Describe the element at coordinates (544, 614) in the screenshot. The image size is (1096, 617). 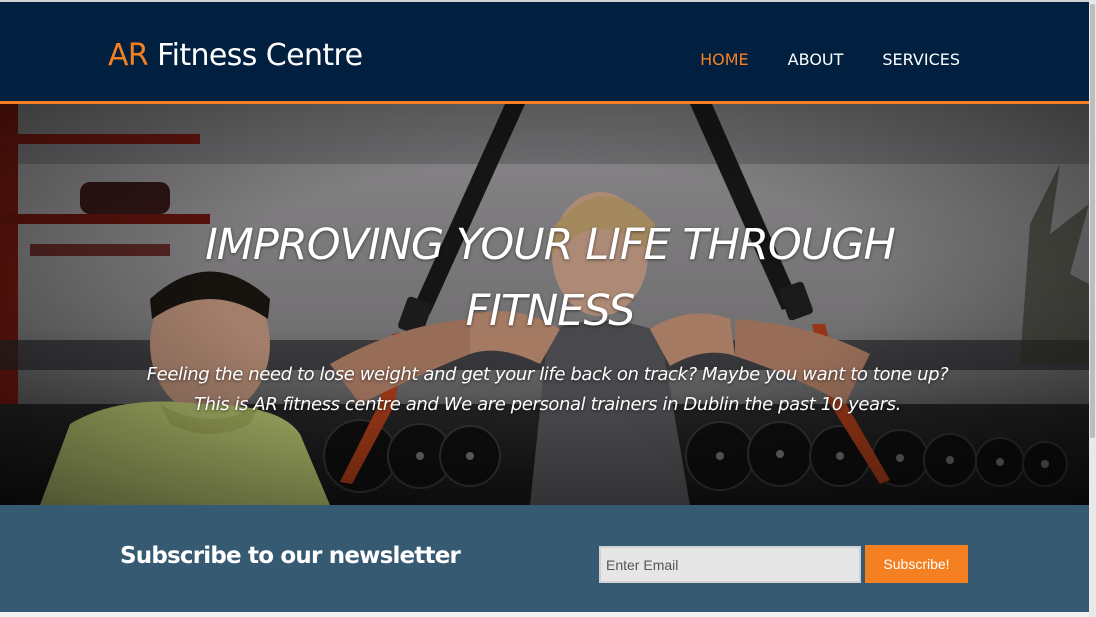
I see `page-bottom-strip` at that location.